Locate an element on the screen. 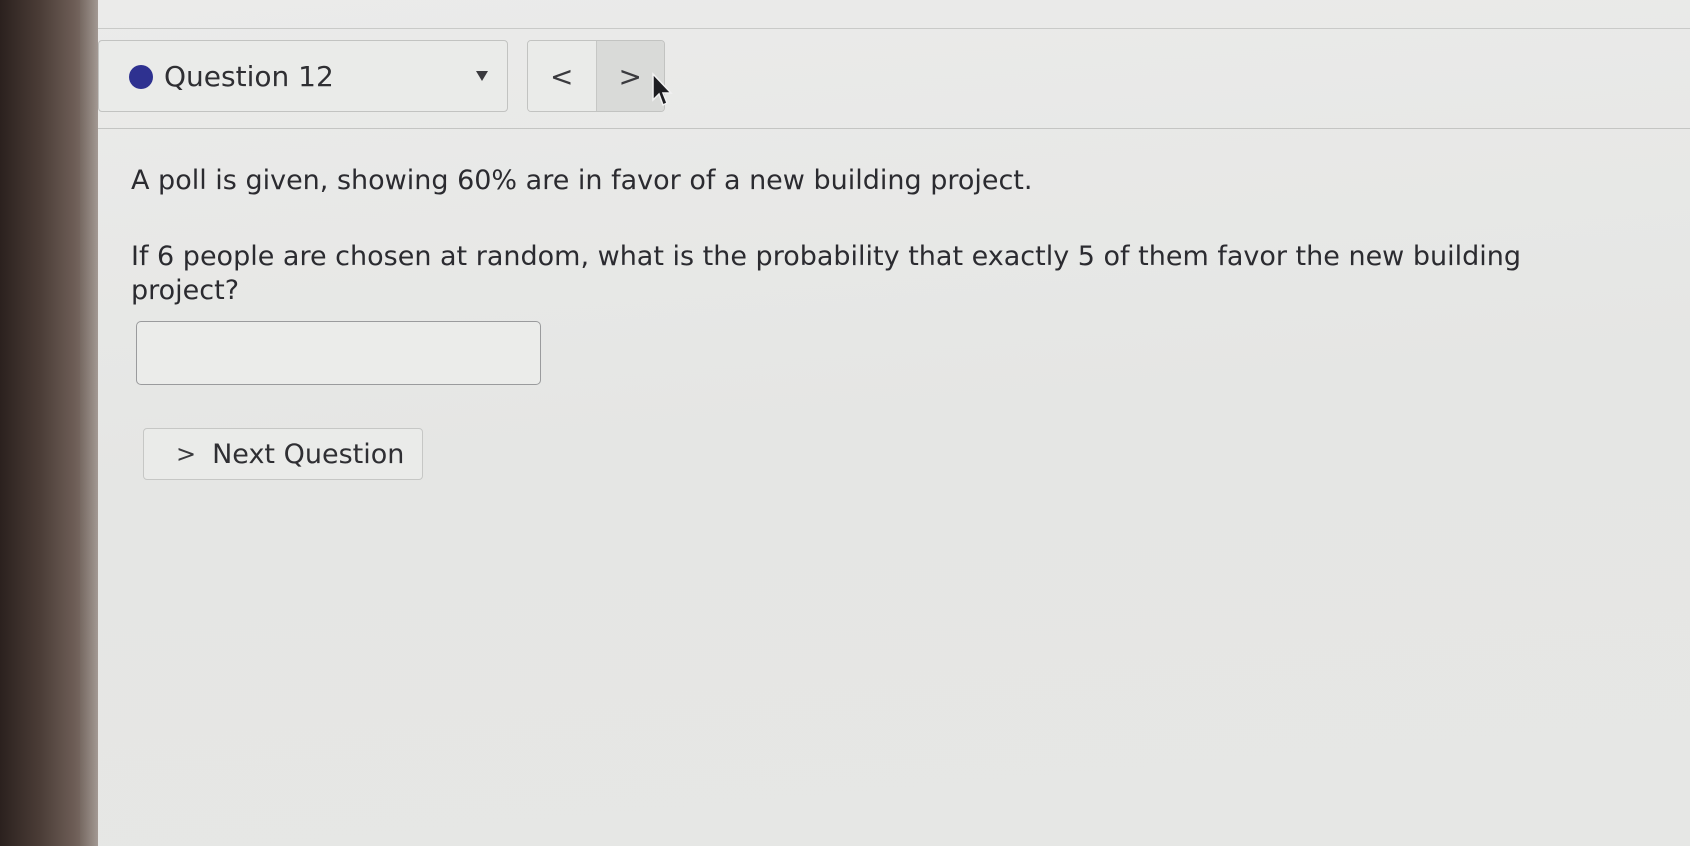 This screenshot has width=1690, height=846. mouse-pointer-icon is located at coordinates (662, 89).